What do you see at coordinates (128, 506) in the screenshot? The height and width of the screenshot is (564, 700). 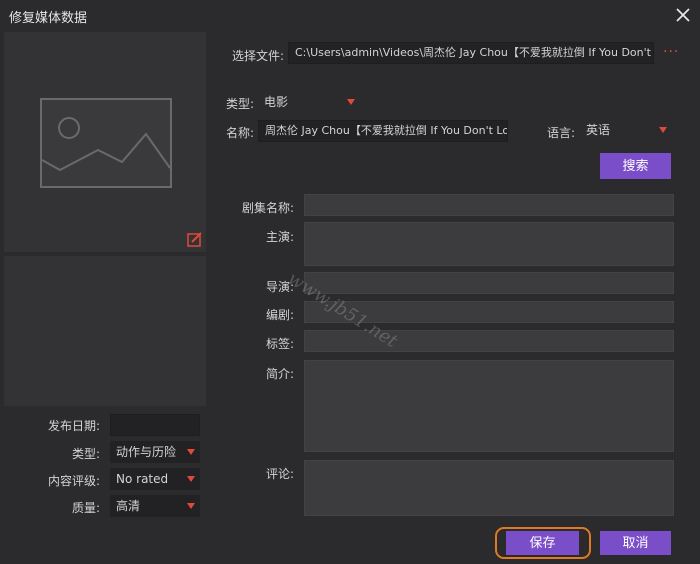 I see `quality-value: 高清` at bounding box center [128, 506].